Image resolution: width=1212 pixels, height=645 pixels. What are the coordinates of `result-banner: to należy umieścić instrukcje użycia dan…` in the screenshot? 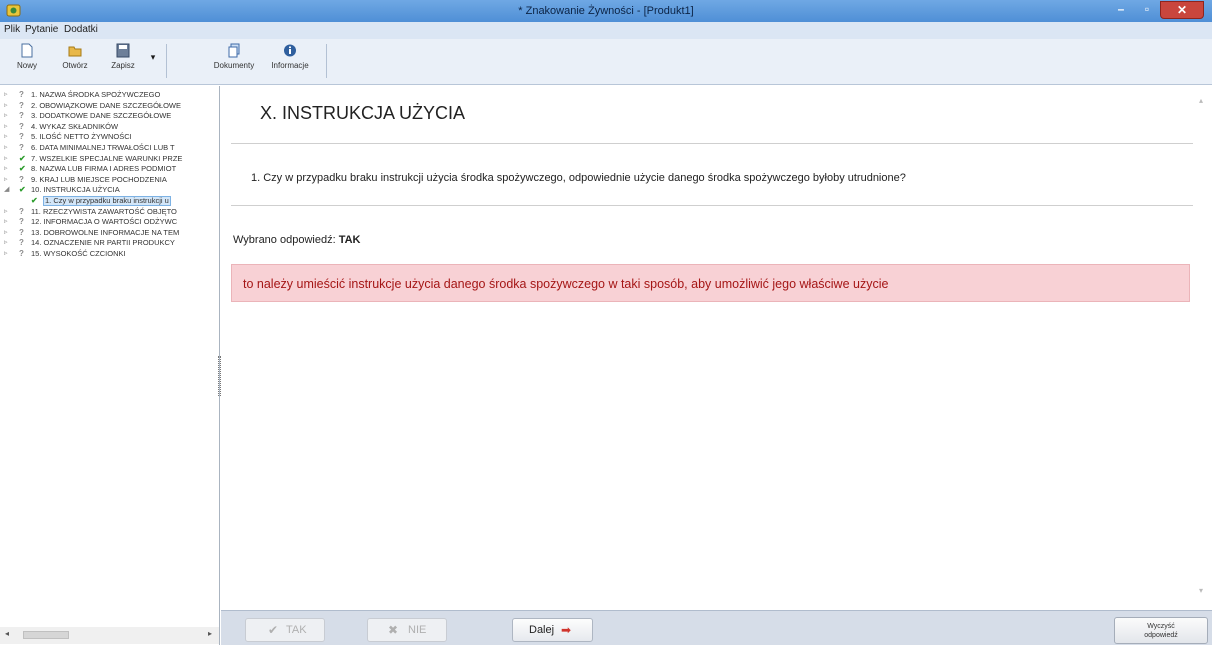 It's located at (710, 283).